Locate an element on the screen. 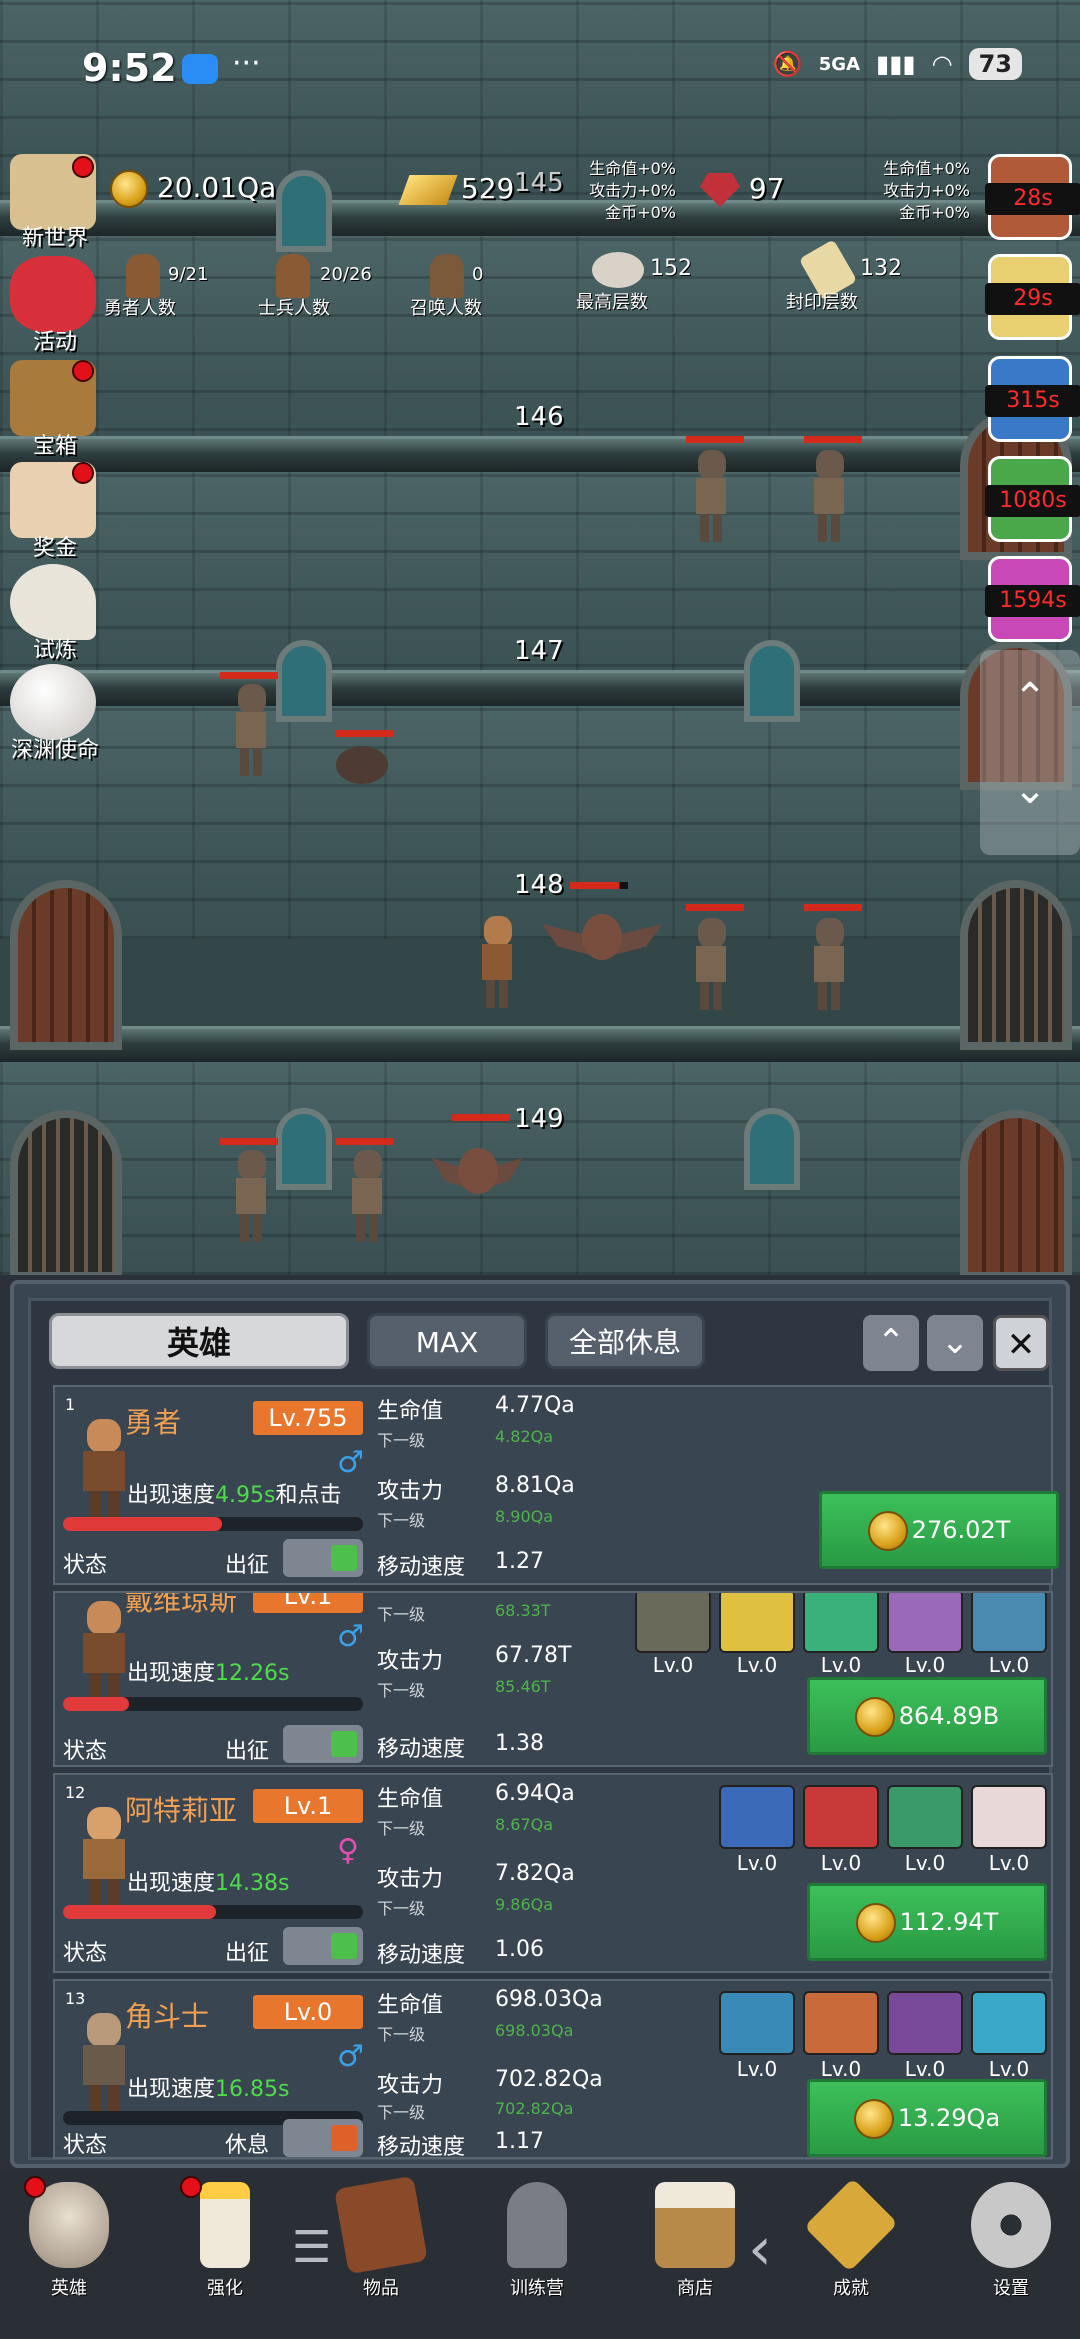 Image resolution: width=1080 pixels, height=2339 pixels. upgrade-button: 112.94T is located at coordinates (927, 1922).